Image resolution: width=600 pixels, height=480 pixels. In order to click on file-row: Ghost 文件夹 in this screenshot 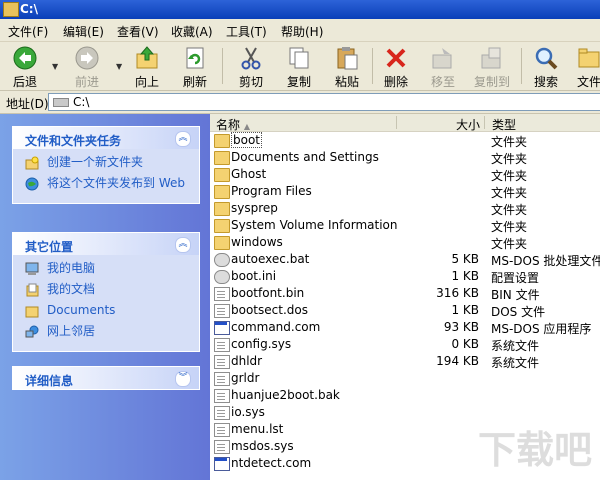, I will do `click(405, 174)`.